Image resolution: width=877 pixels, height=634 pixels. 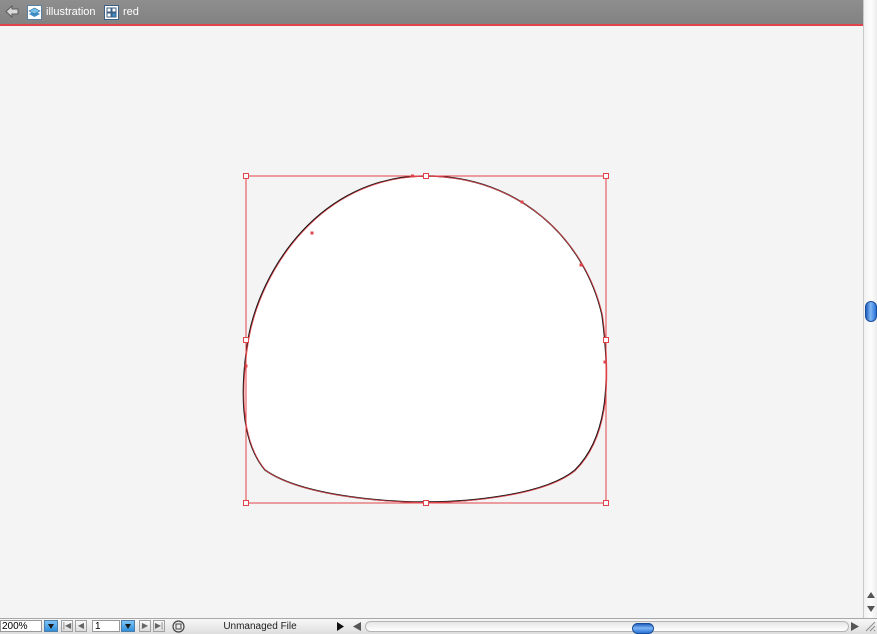 What do you see at coordinates (21, 626) in the screenshot?
I see `zoom-field: 200%` at bounding box center [21, 626].